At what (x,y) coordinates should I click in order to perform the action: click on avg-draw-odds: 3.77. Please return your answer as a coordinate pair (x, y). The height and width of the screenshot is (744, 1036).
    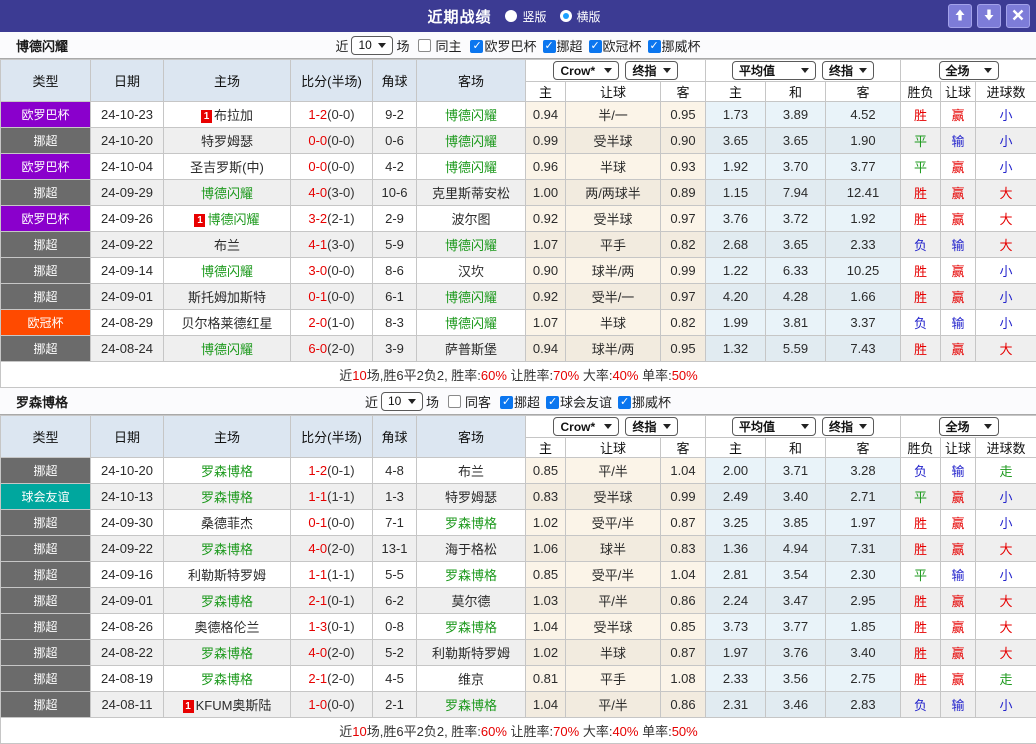
    Looking at the image, I should click on (796, 627).